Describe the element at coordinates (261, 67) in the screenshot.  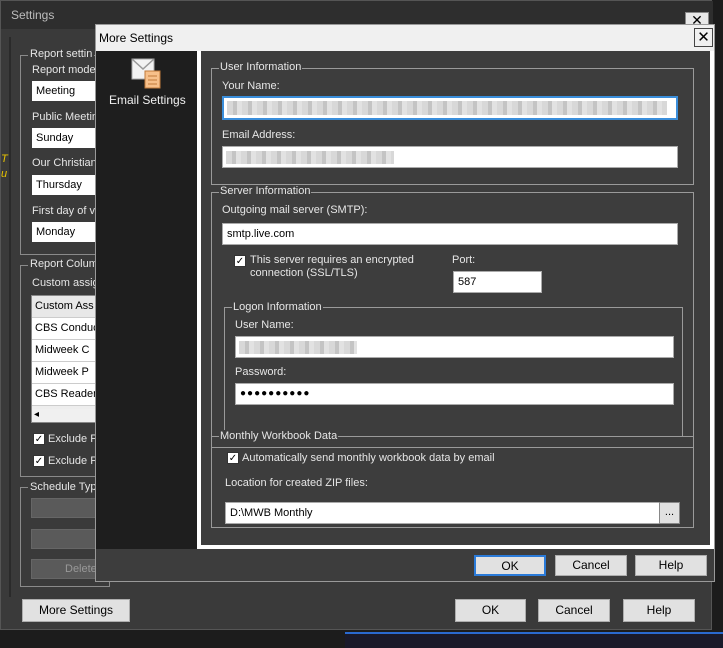
I see `user-information-group-label: User Information` at that location.